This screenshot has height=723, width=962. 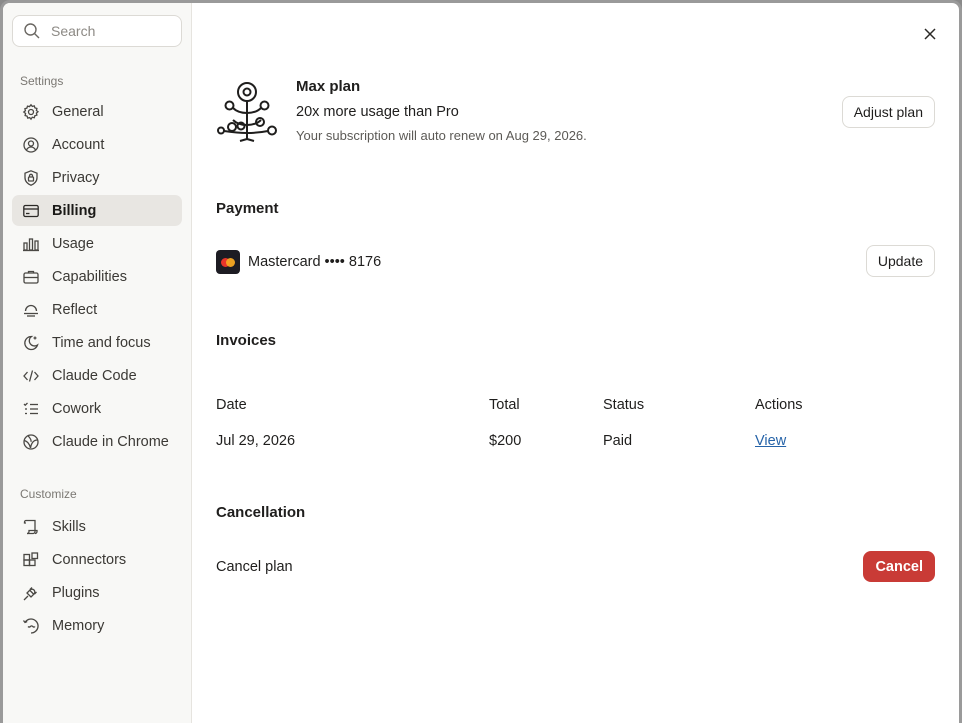 I want to click on sidebar-item-privacy: Privacy, so click(x=97, y=177).